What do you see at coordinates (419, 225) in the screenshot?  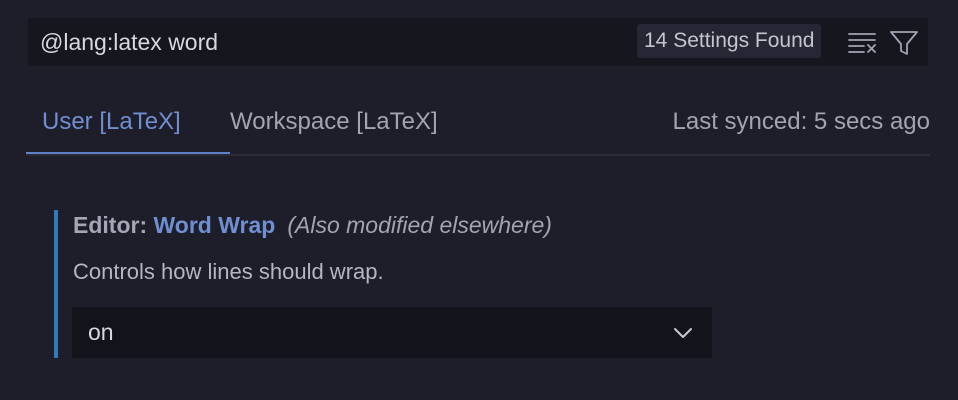 I see `modified-elsewhere-link: (Also modified elsewhere)` at bounding box center [419, 225].